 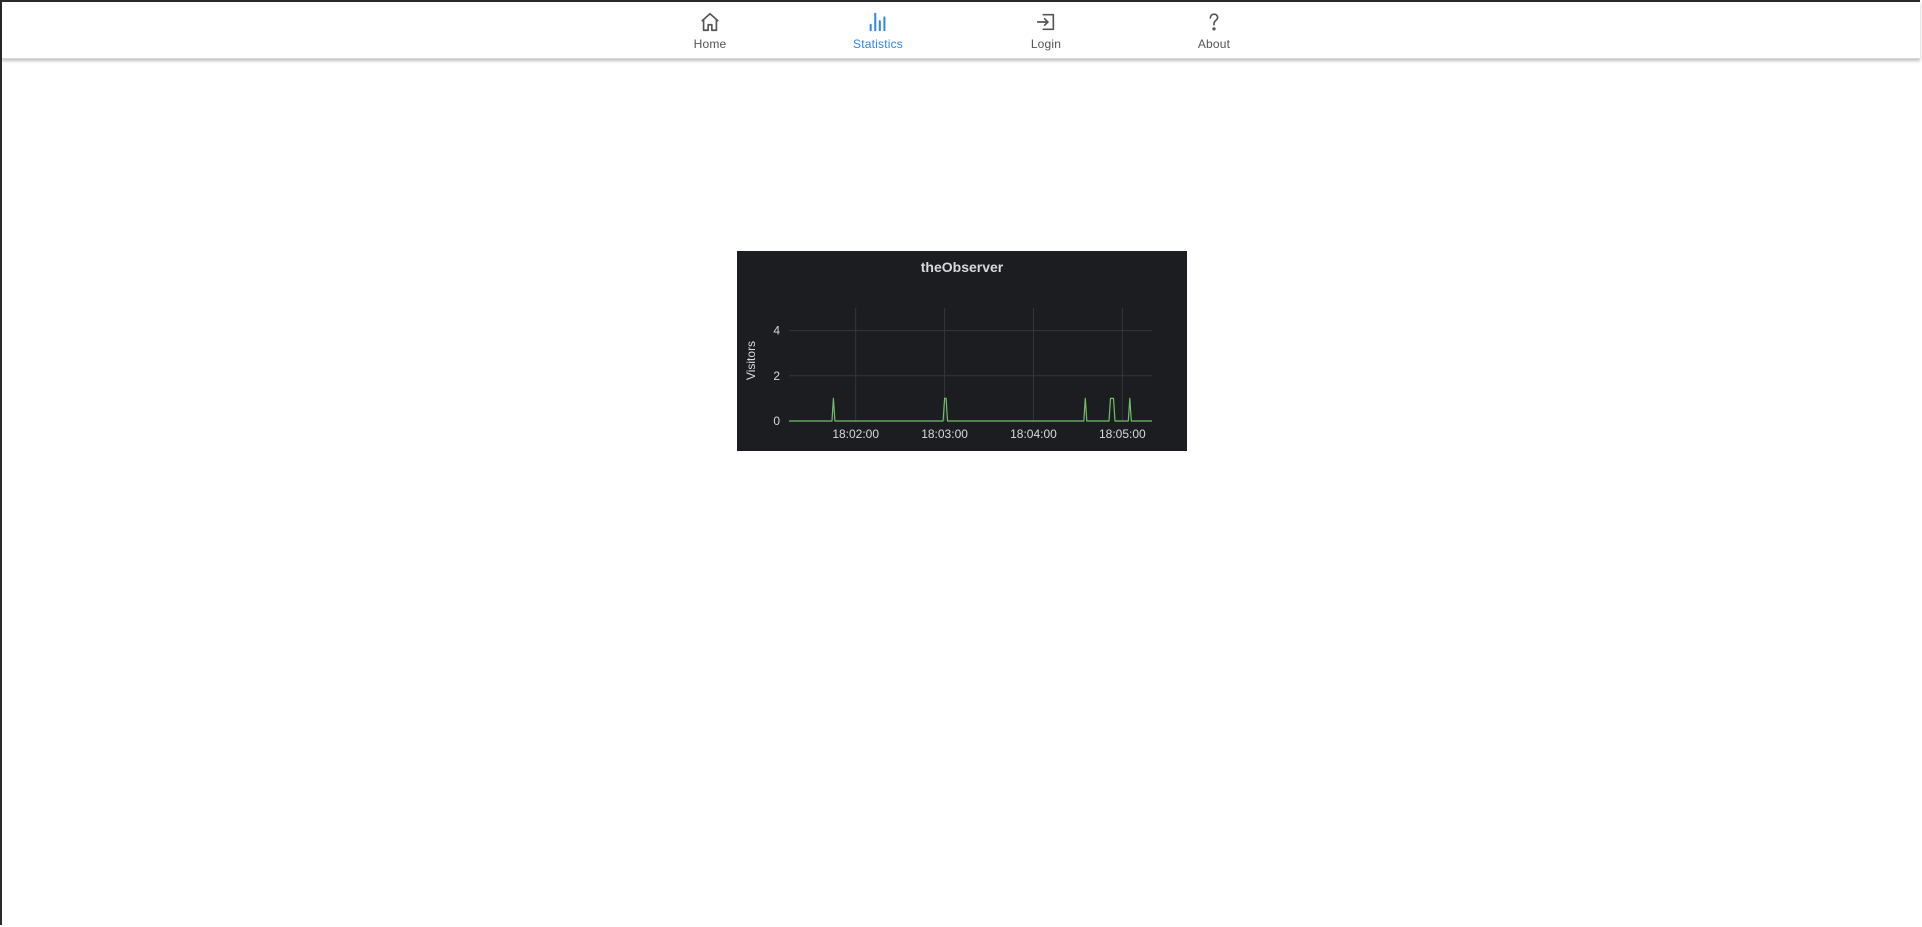 I want to click on top-navigation-bar: Home Statistics Login About, so click(x=961, y=30).